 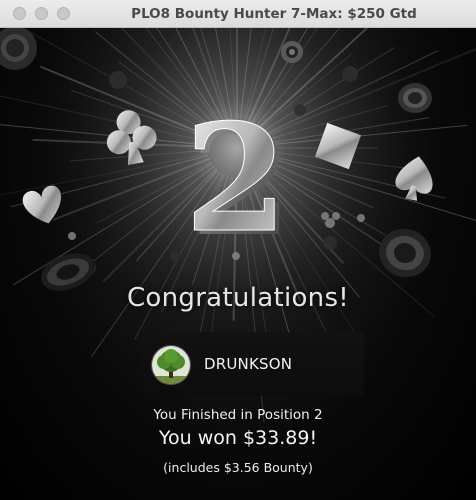 I want to click on tree-avatar-icon, so click(x=171, y=365).